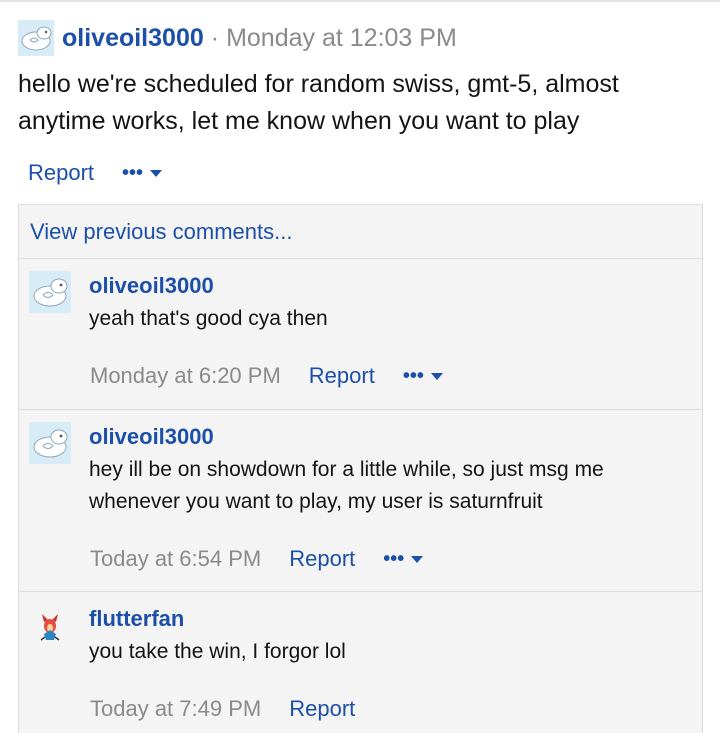 The image size is (720, 733). I want to click on comment-actions: Monday at 6:20 PM Report •••, so click(266, 376).